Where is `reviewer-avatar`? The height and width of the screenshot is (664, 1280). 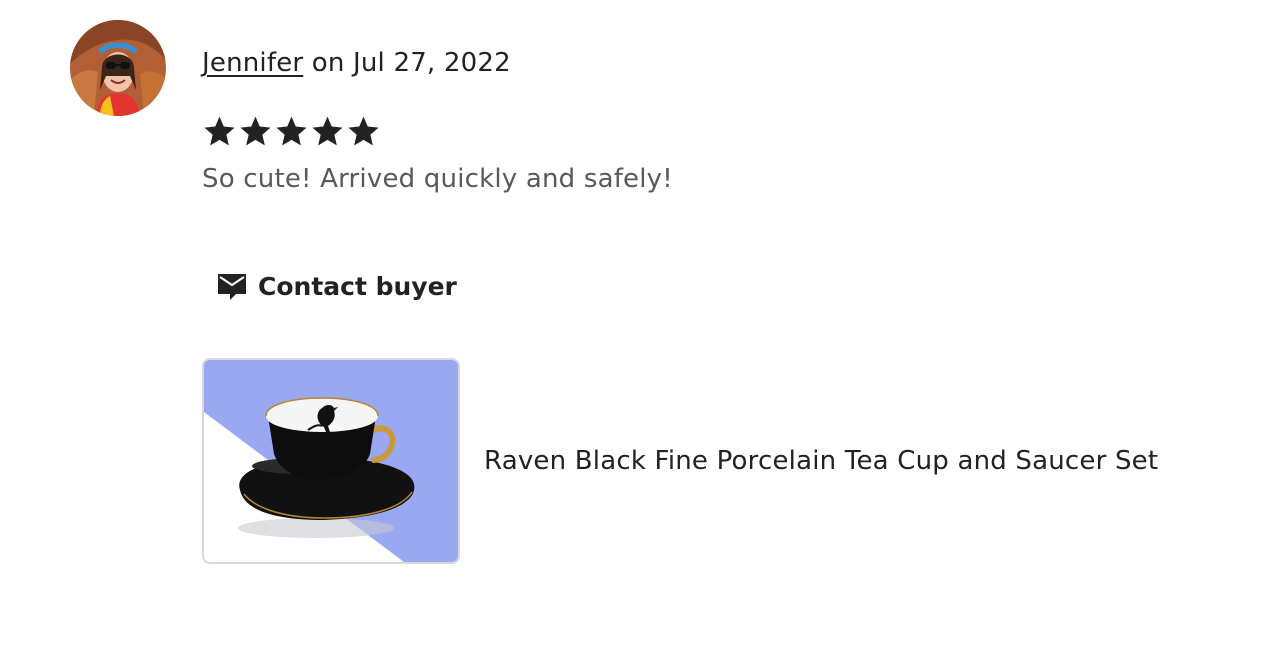 reviewer-avatar is located at coordinates (118, 68).